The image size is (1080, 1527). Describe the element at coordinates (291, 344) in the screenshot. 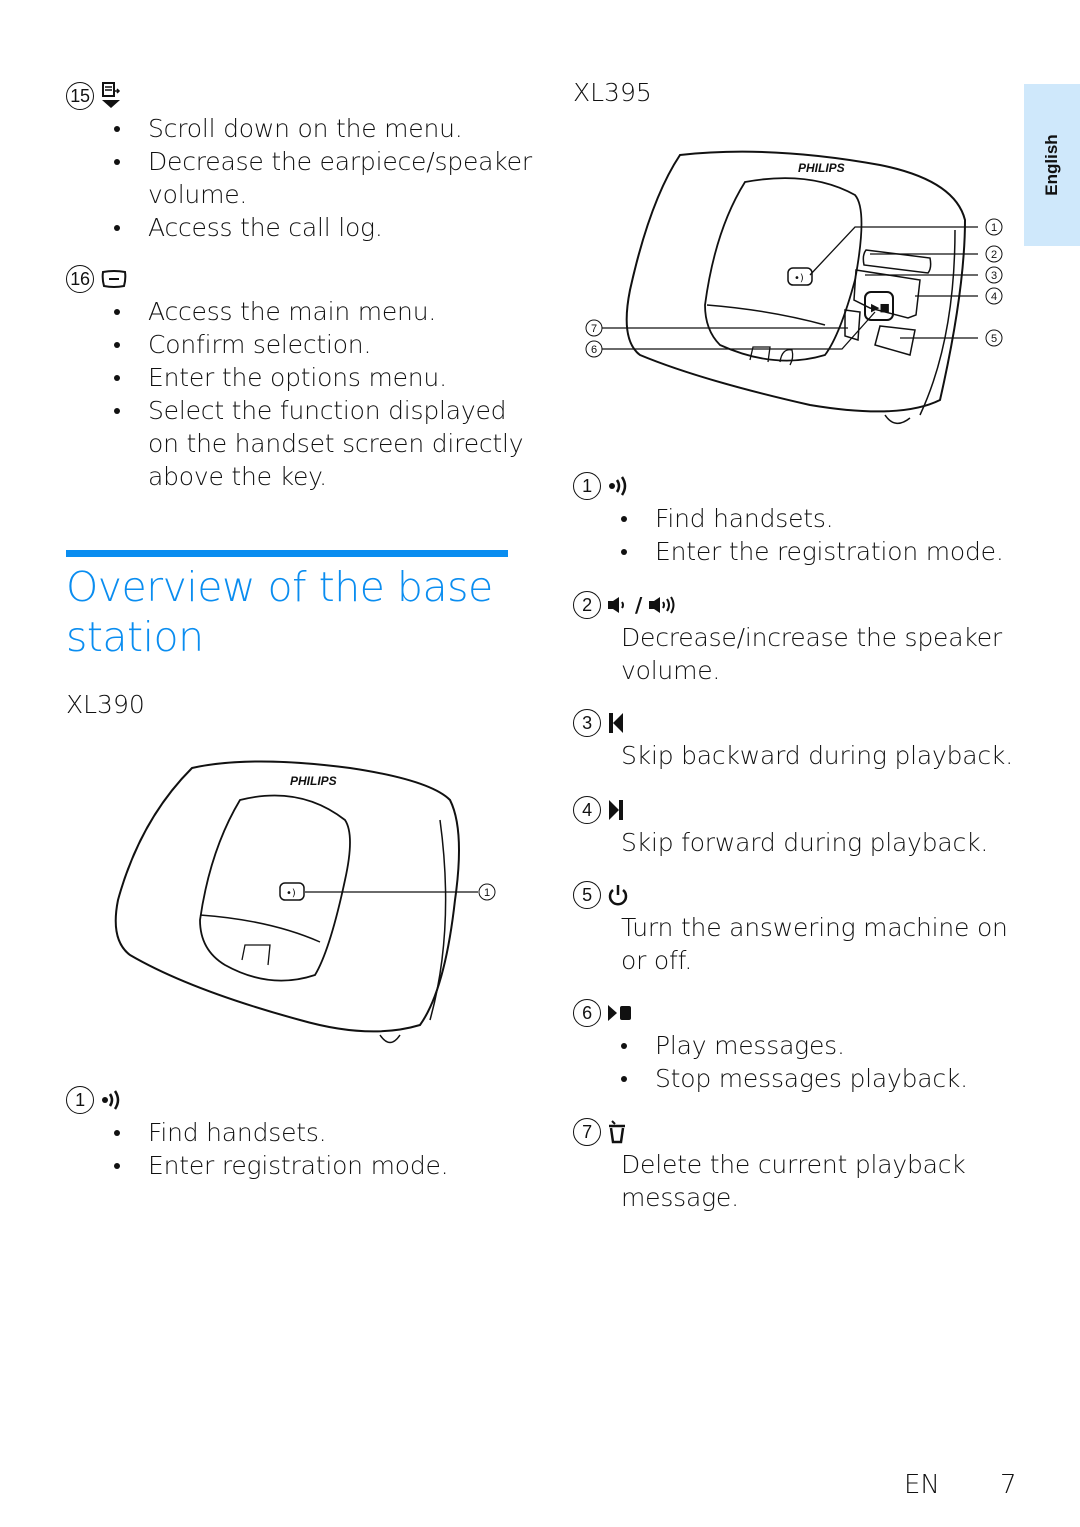

I see `bullet-item: Confirm selection.` at that location.